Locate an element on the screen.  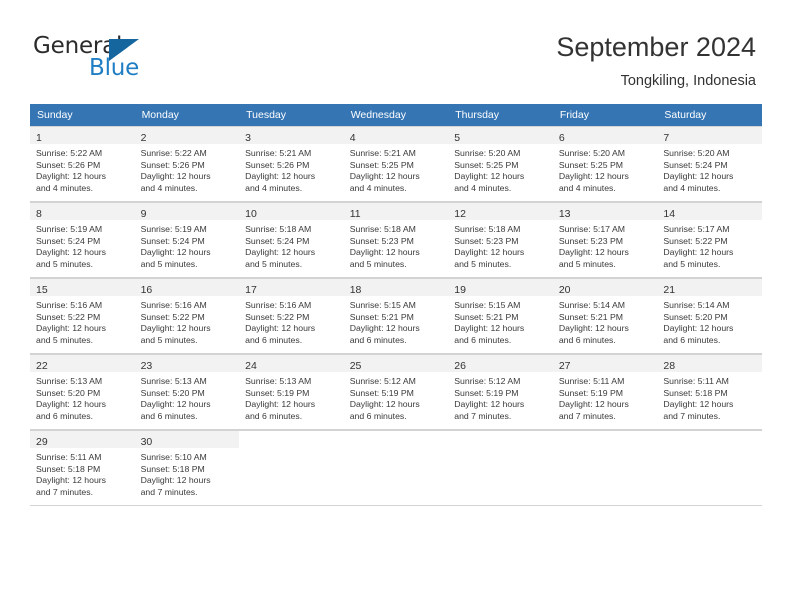
sunrise-time: Sunrise: 5:18 AM is located at coordinates (487, 229).